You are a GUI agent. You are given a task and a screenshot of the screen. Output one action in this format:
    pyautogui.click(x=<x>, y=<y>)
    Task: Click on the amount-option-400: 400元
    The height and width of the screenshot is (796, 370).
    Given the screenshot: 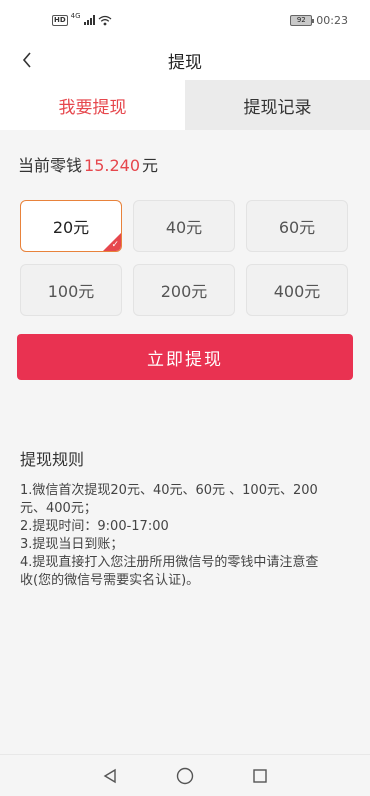 What is the action you would take?
    pyautogui.click(x=297, y=290)
    